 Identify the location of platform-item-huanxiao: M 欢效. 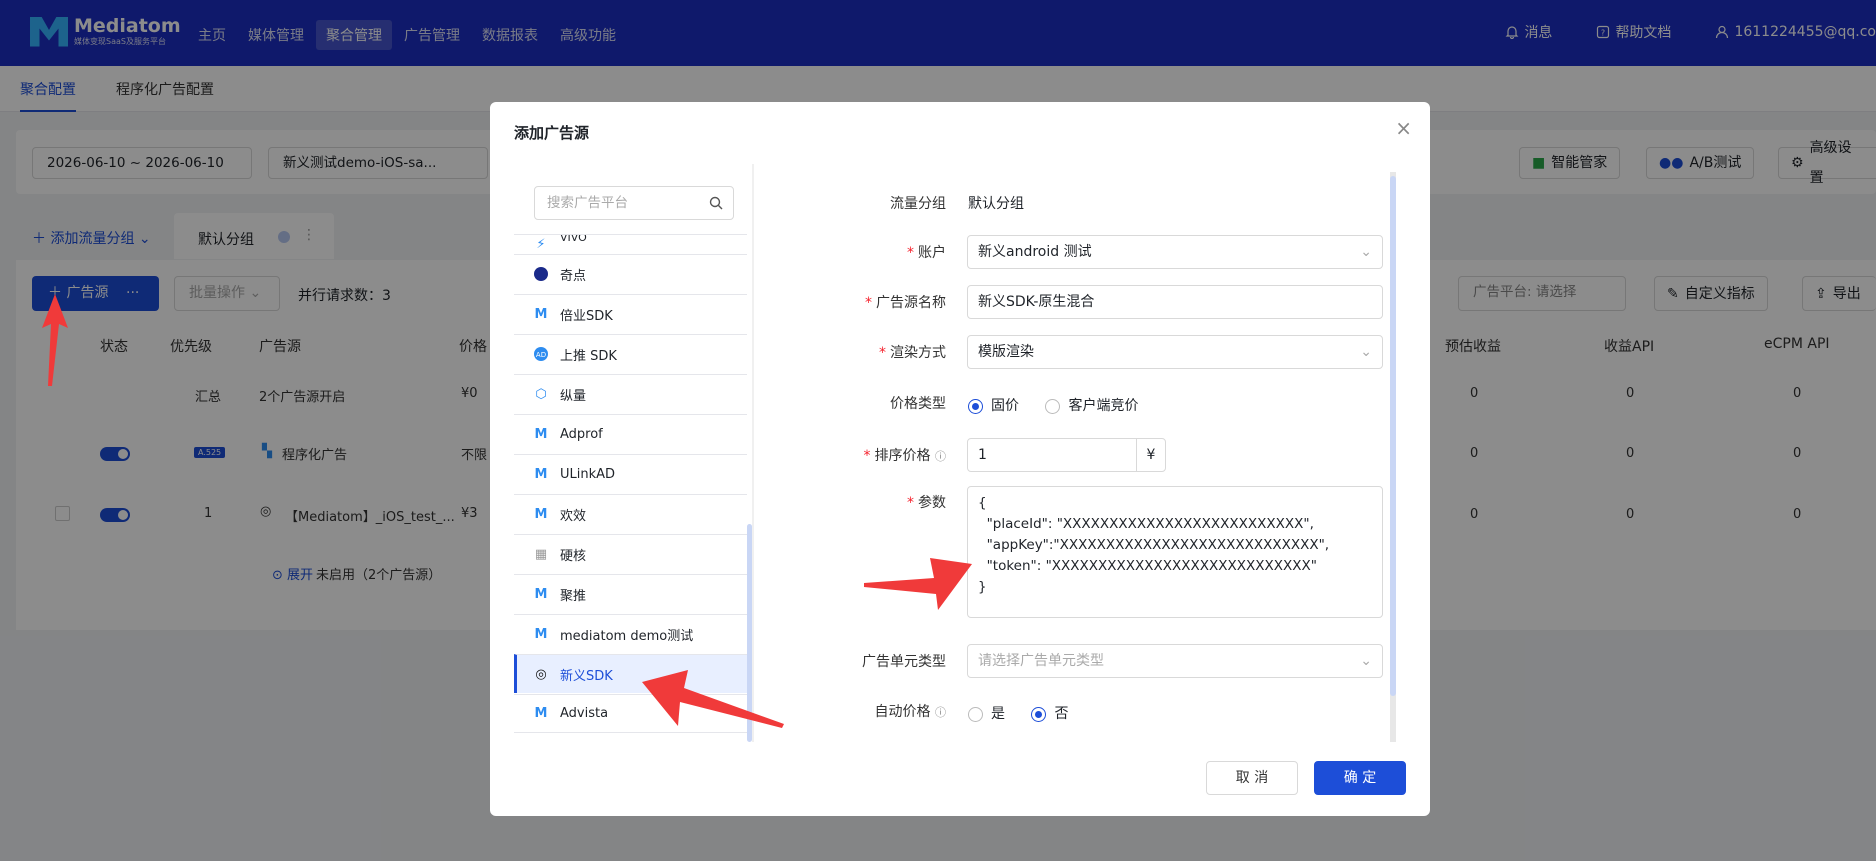
(630, 513).